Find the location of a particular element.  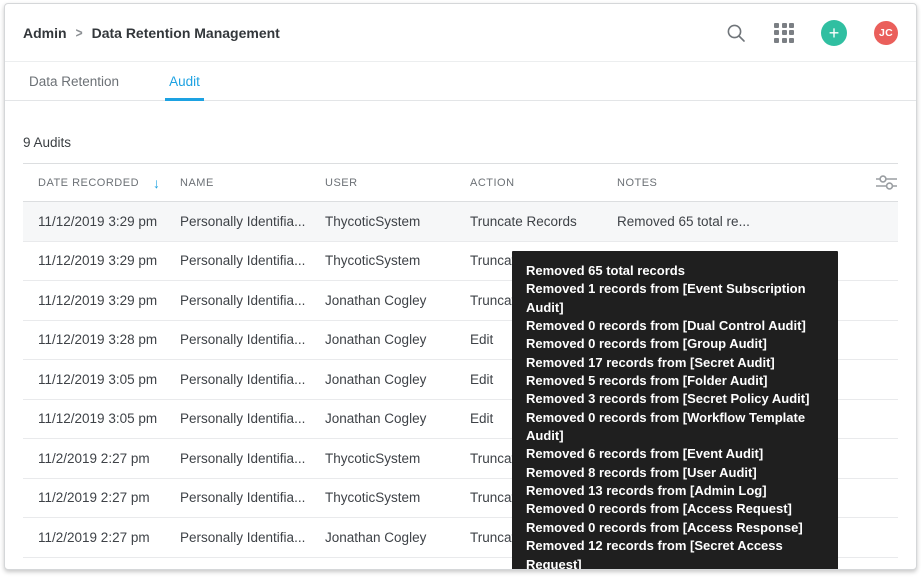

plus-icon: + is located at coordinates (834, 32).